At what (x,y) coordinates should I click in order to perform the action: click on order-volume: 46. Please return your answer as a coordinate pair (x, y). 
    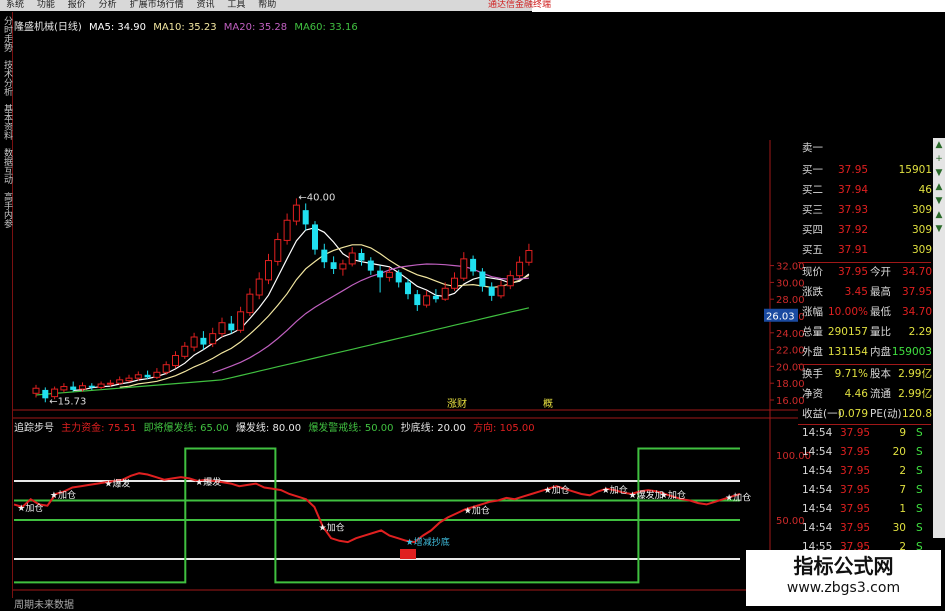
    Looking at the image, I should click on (925, 190).